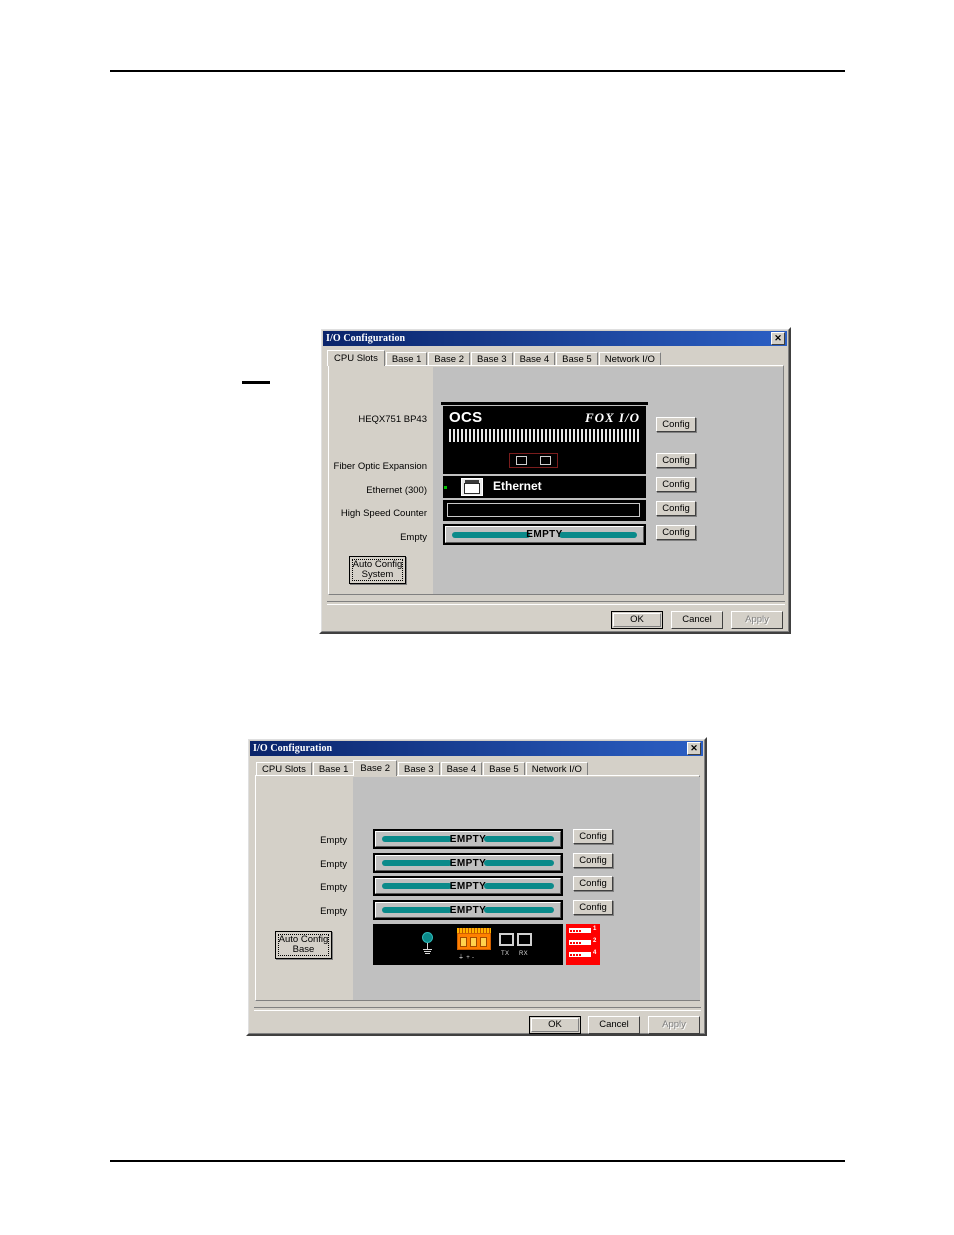  Describe the element at coordinates (392, 419) in the screenshot. I see `slot-label-0: HEQX751 BP43` at that location.